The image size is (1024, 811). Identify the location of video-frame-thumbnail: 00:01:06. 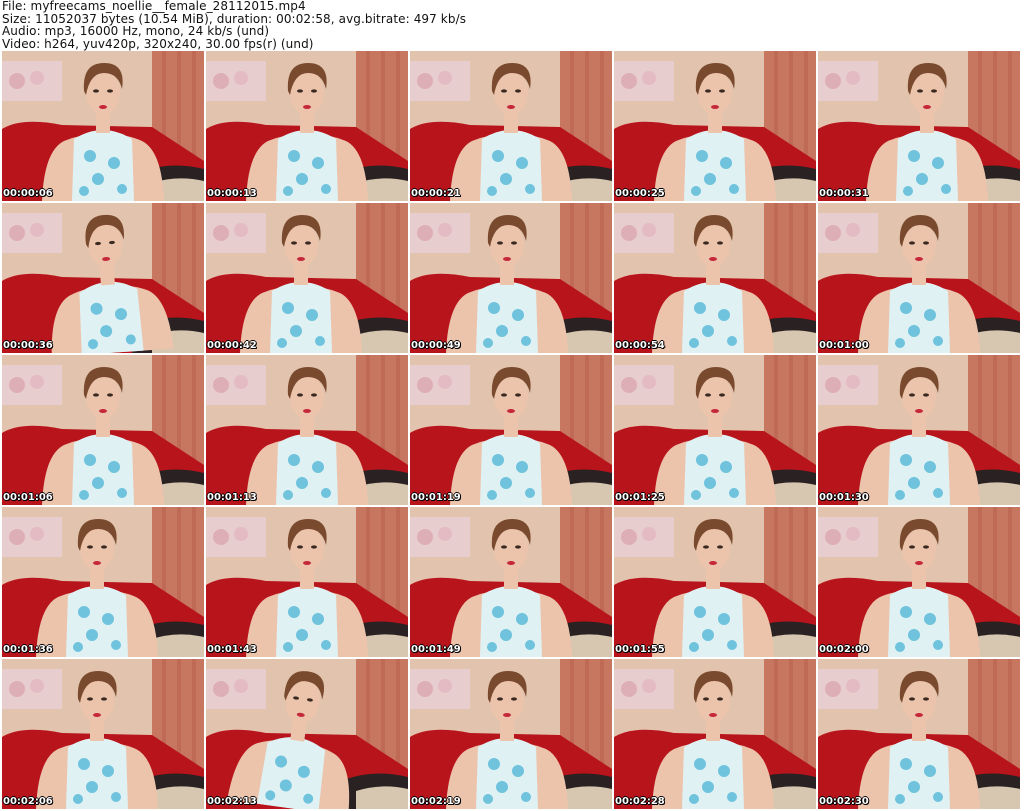
(103, 430).